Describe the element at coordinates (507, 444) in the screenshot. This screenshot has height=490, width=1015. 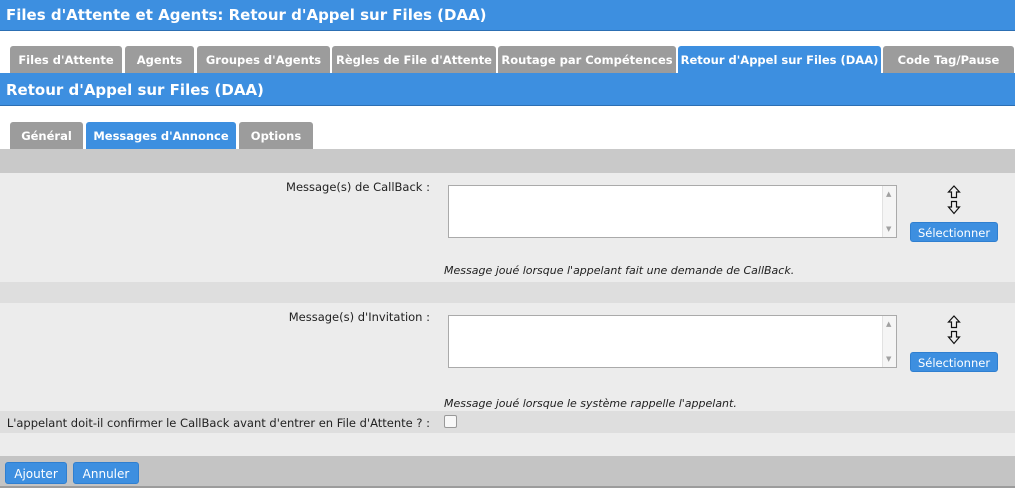
I see `form-bottom-spacer` at that location.